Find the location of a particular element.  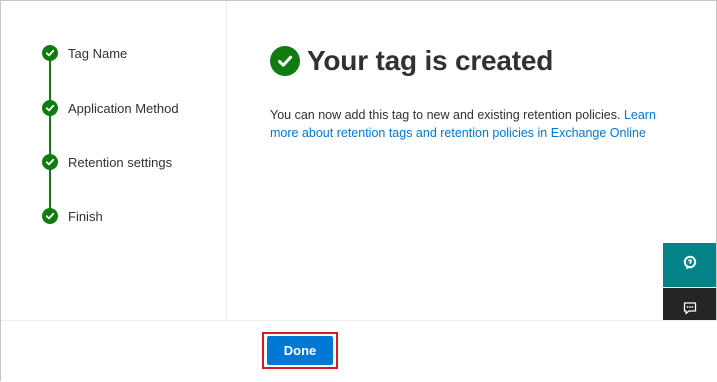

success-check-icon is located at coordinates (285, 61).